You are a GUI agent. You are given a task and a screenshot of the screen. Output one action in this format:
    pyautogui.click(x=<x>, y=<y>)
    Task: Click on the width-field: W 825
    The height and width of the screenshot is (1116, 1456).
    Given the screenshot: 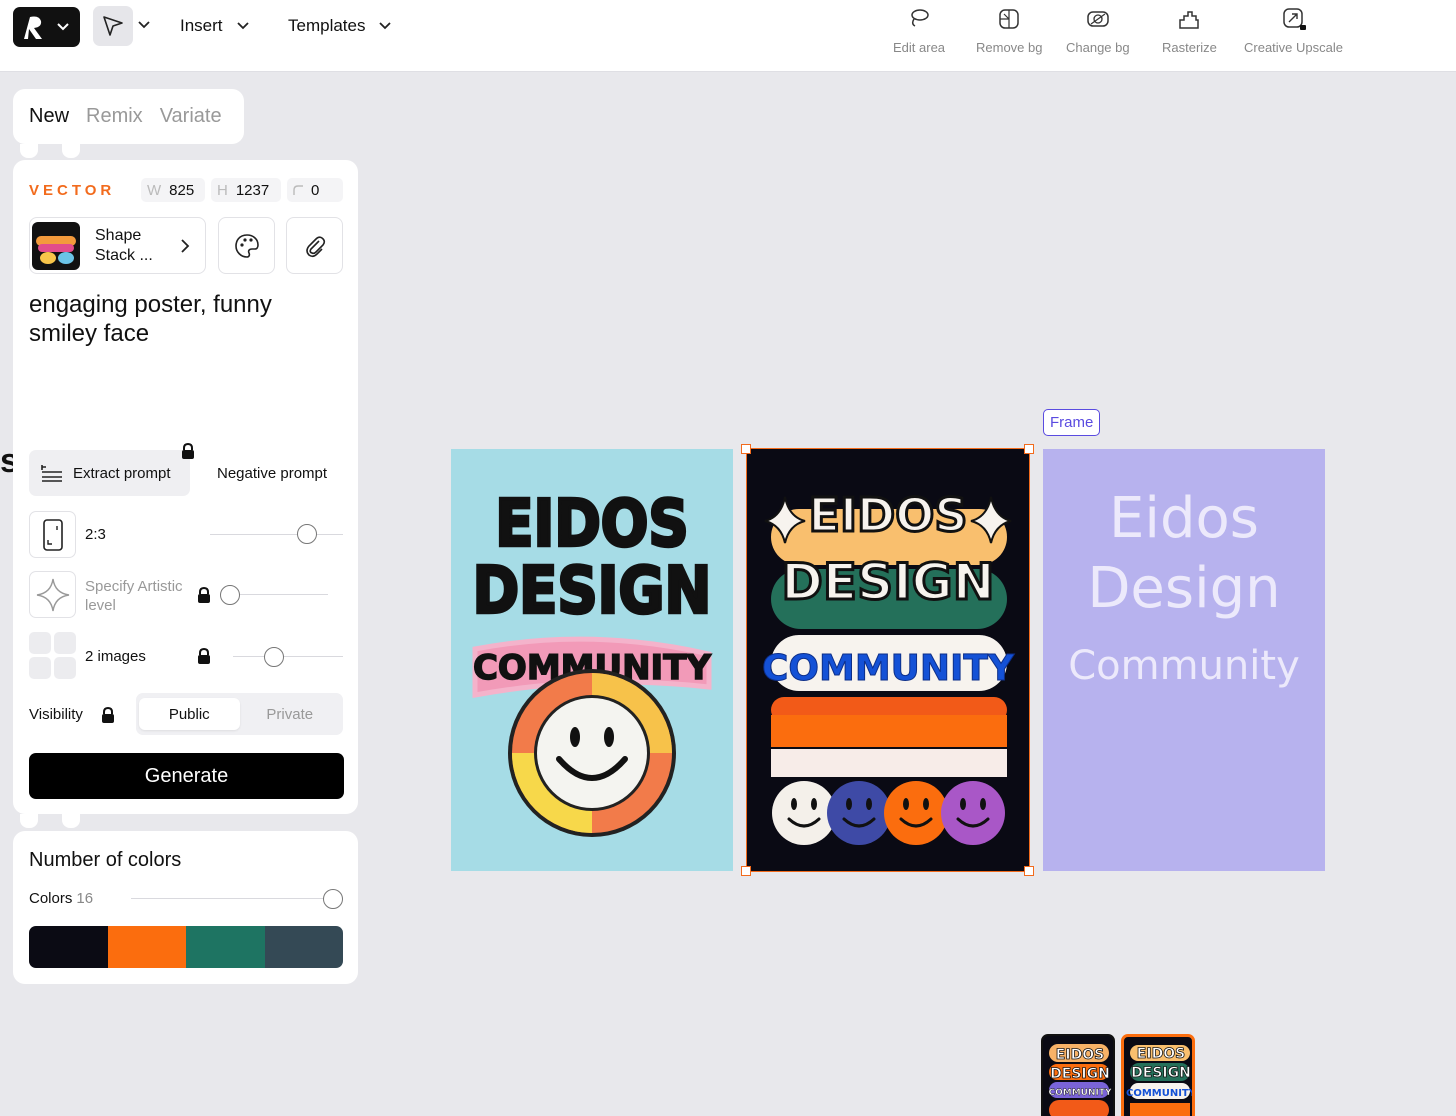 What is the action you would take?
    pyautogui.click(x=173, y=190)
    